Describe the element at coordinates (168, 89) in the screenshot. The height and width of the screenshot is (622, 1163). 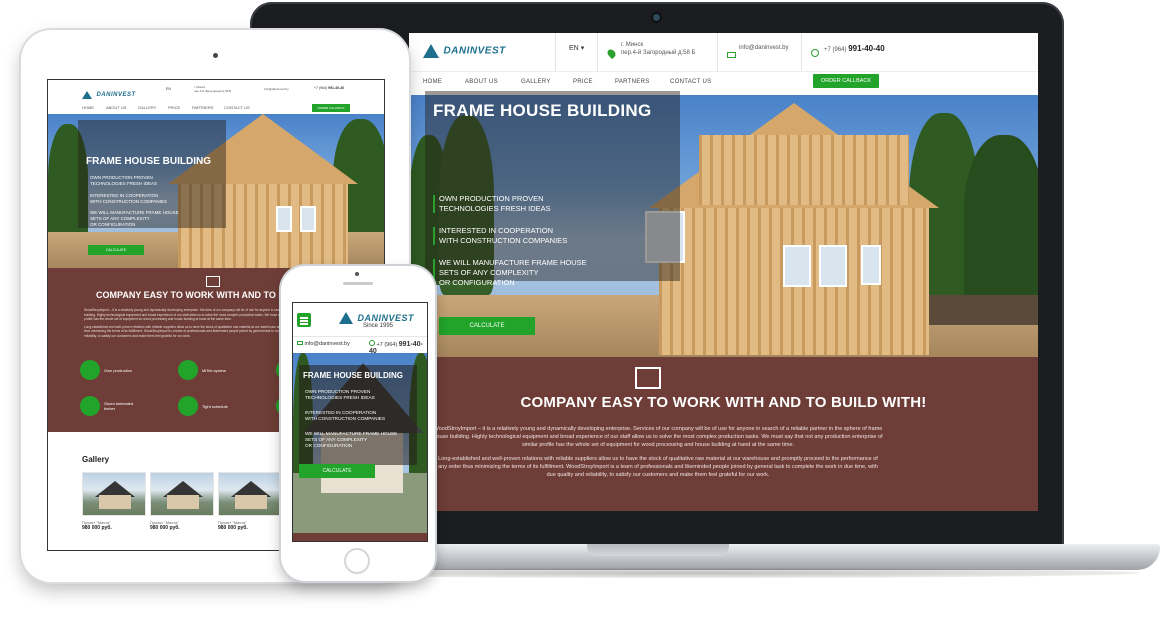
I see `tablet-language: EN` at that location.